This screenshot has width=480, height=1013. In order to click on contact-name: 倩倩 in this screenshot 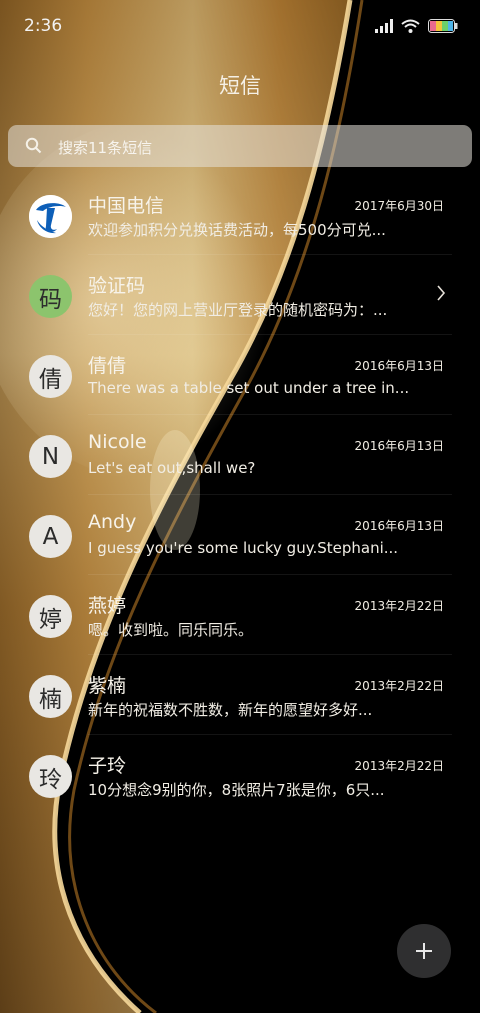, I will do `click(107, 366)`.